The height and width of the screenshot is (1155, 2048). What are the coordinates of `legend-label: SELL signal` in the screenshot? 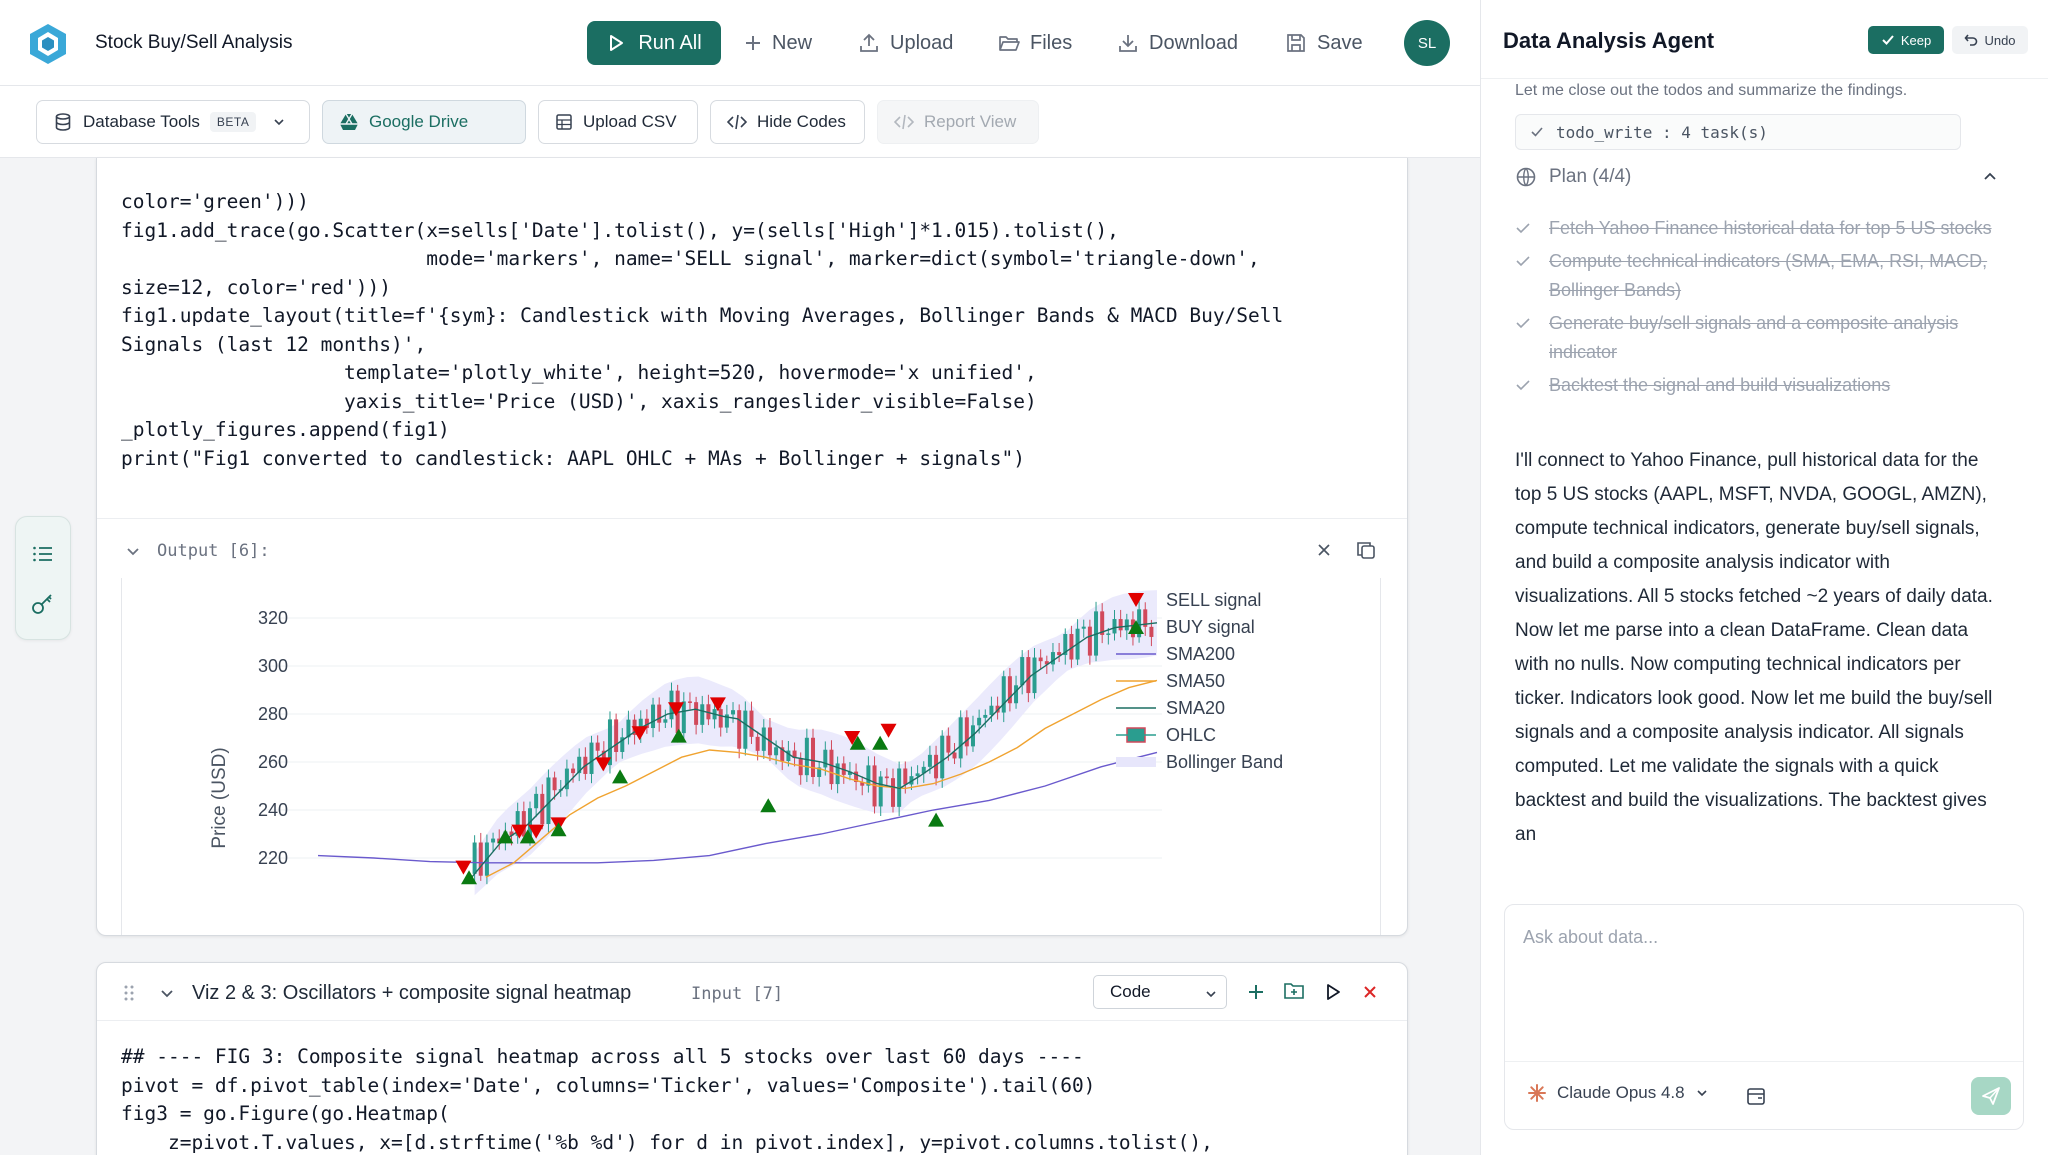 It's located at (1213, 600).